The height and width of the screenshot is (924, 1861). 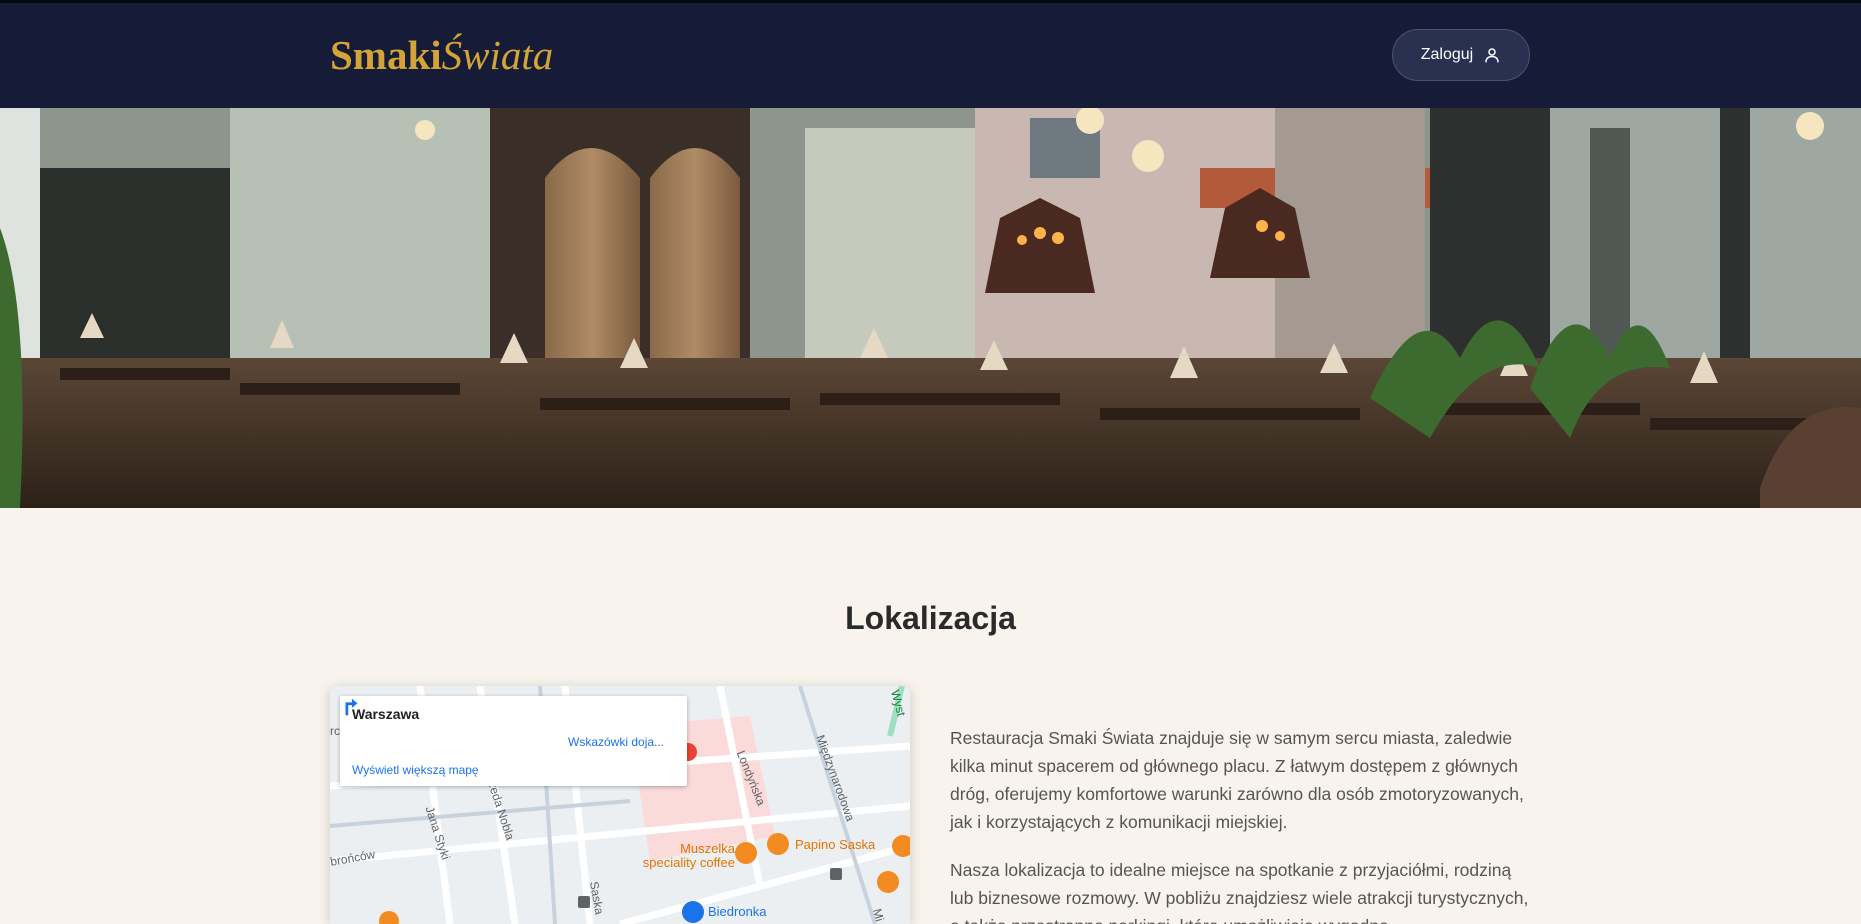 What do you see at coordinates (1447, 54) in the screenshot?
I see `login-label: Zaloguj` at bounding box center [1447, 54].